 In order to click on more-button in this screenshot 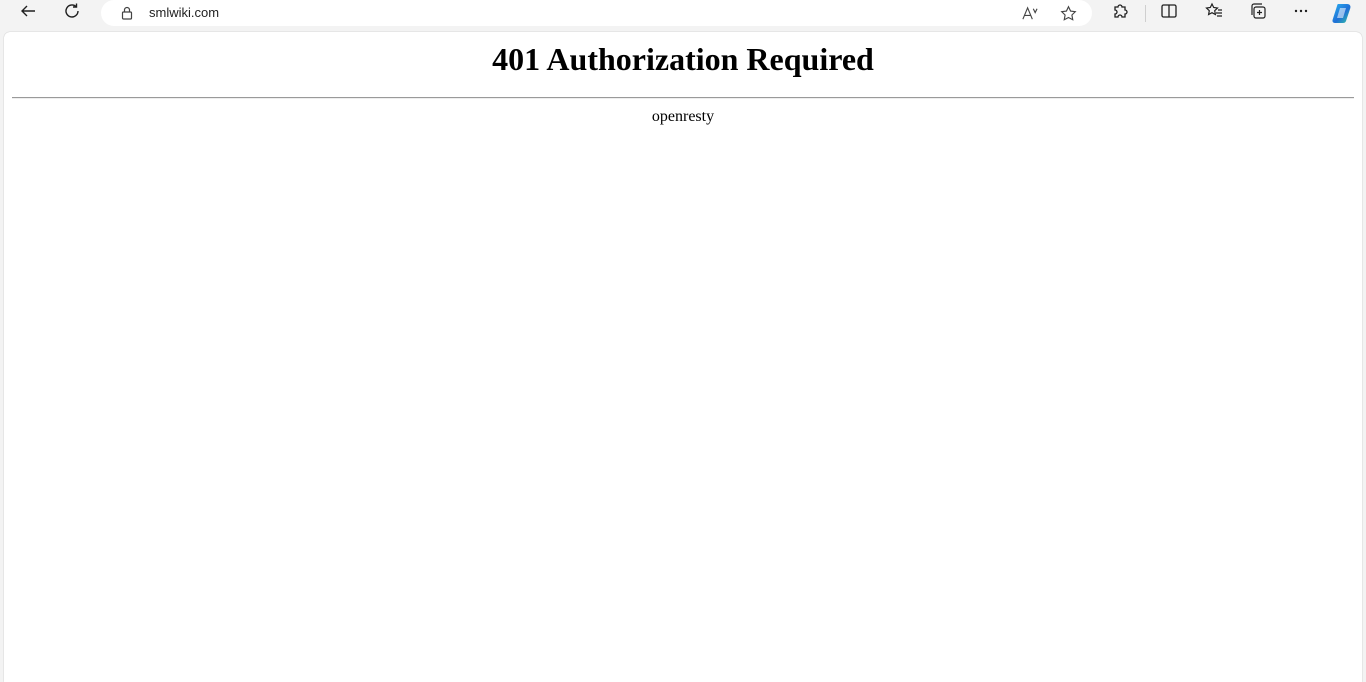, I will do `click(1301, 13)`.